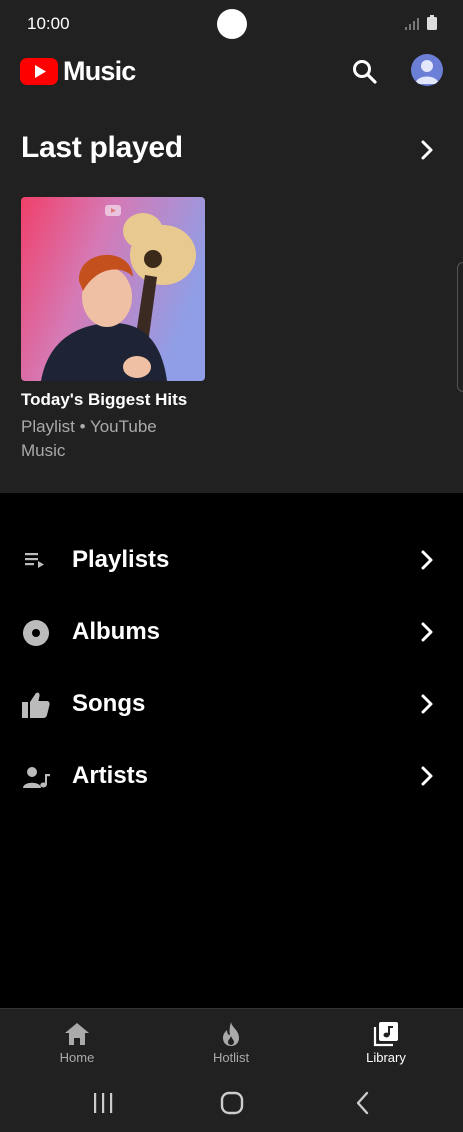 This screenshot has height=1132, width=463. What do you see at coordinates (89, 438) in the screenshot?
I see `playlist-subtitle: Playlist • YouTube Music` at bounding box center [89, 438].